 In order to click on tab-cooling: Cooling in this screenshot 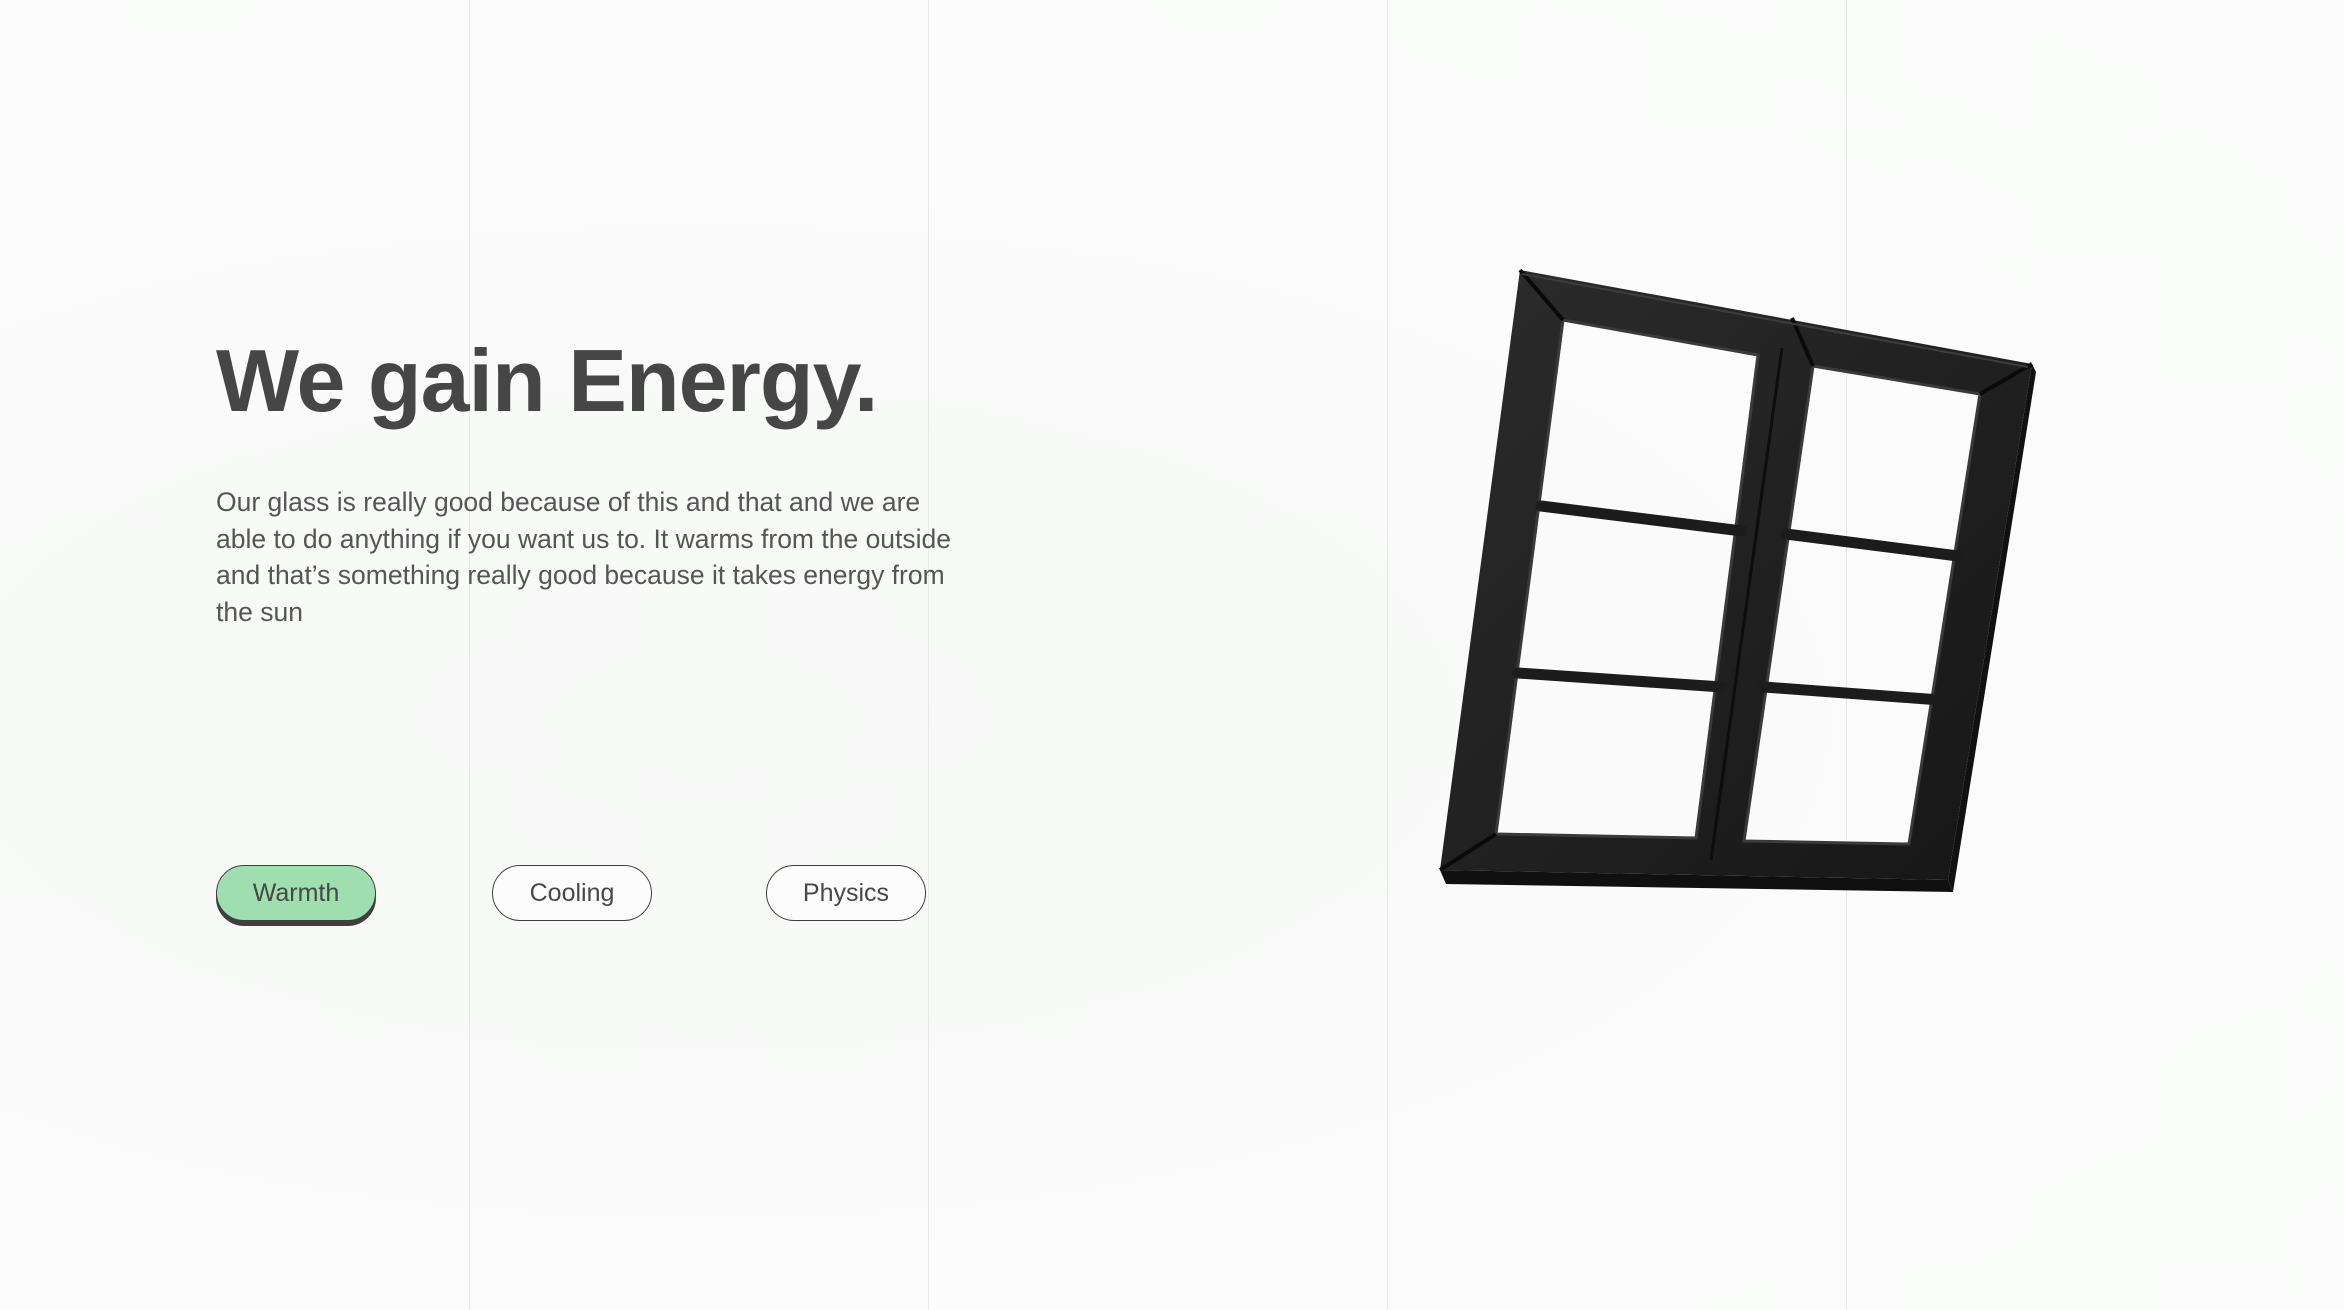, I will do `click(572, 893)`.